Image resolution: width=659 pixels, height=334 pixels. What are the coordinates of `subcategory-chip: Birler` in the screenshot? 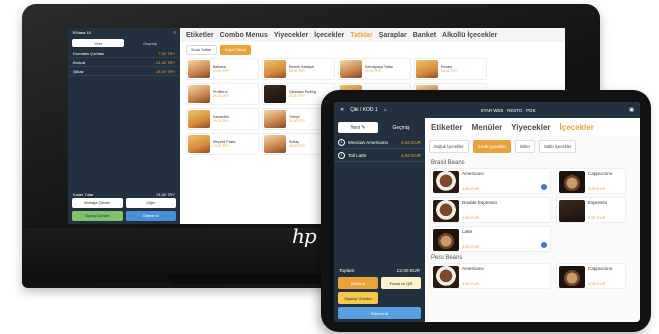 It's located at (525, 146).